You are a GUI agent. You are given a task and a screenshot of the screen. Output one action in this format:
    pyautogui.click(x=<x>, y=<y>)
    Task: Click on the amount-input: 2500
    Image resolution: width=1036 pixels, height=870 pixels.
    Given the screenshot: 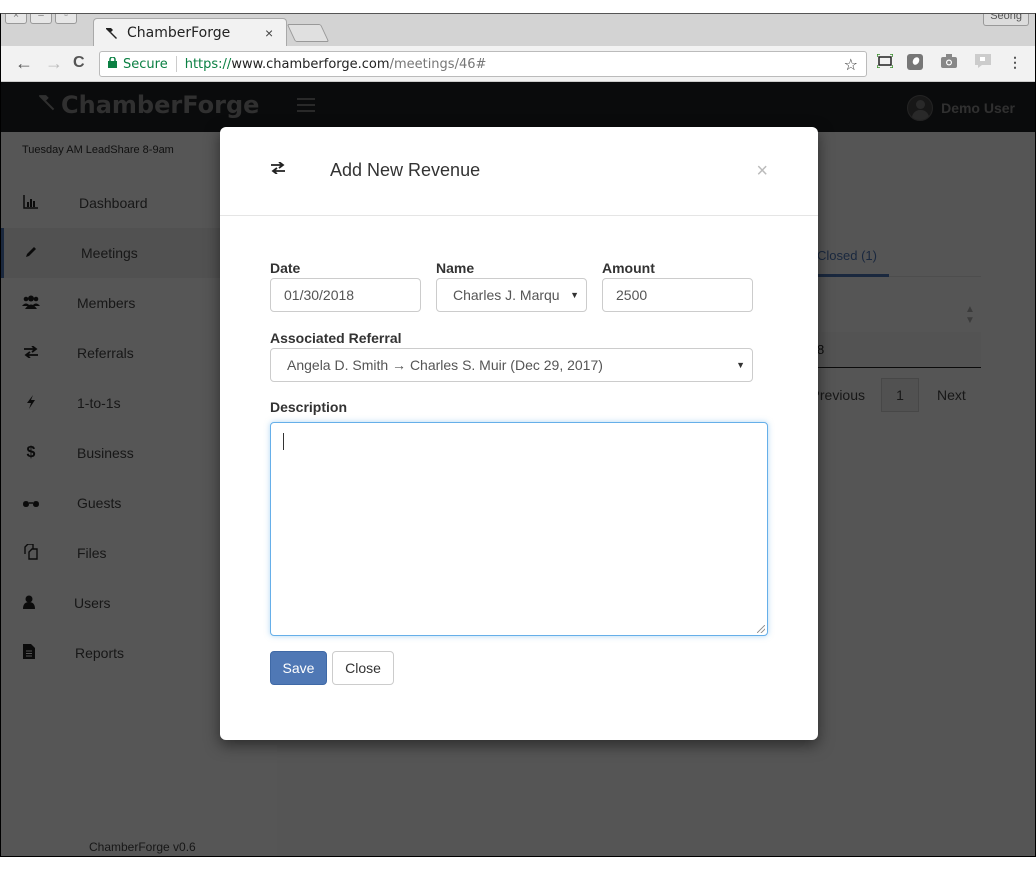 What is the action you would take?
    pyautogui.click(x=677, y=295)
    